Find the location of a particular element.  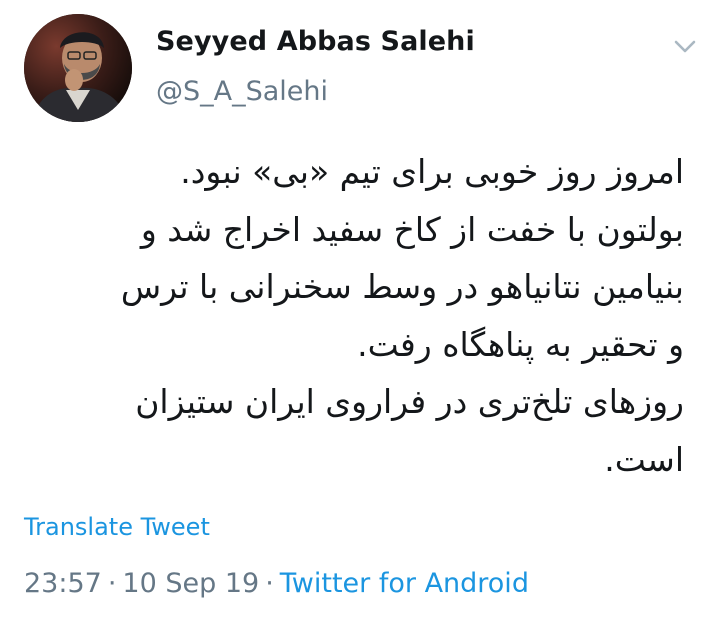

tweet-text-line: روزهای تلخ‌تری در فراروی ایران ستیزان is located at coordinates (409, 401).